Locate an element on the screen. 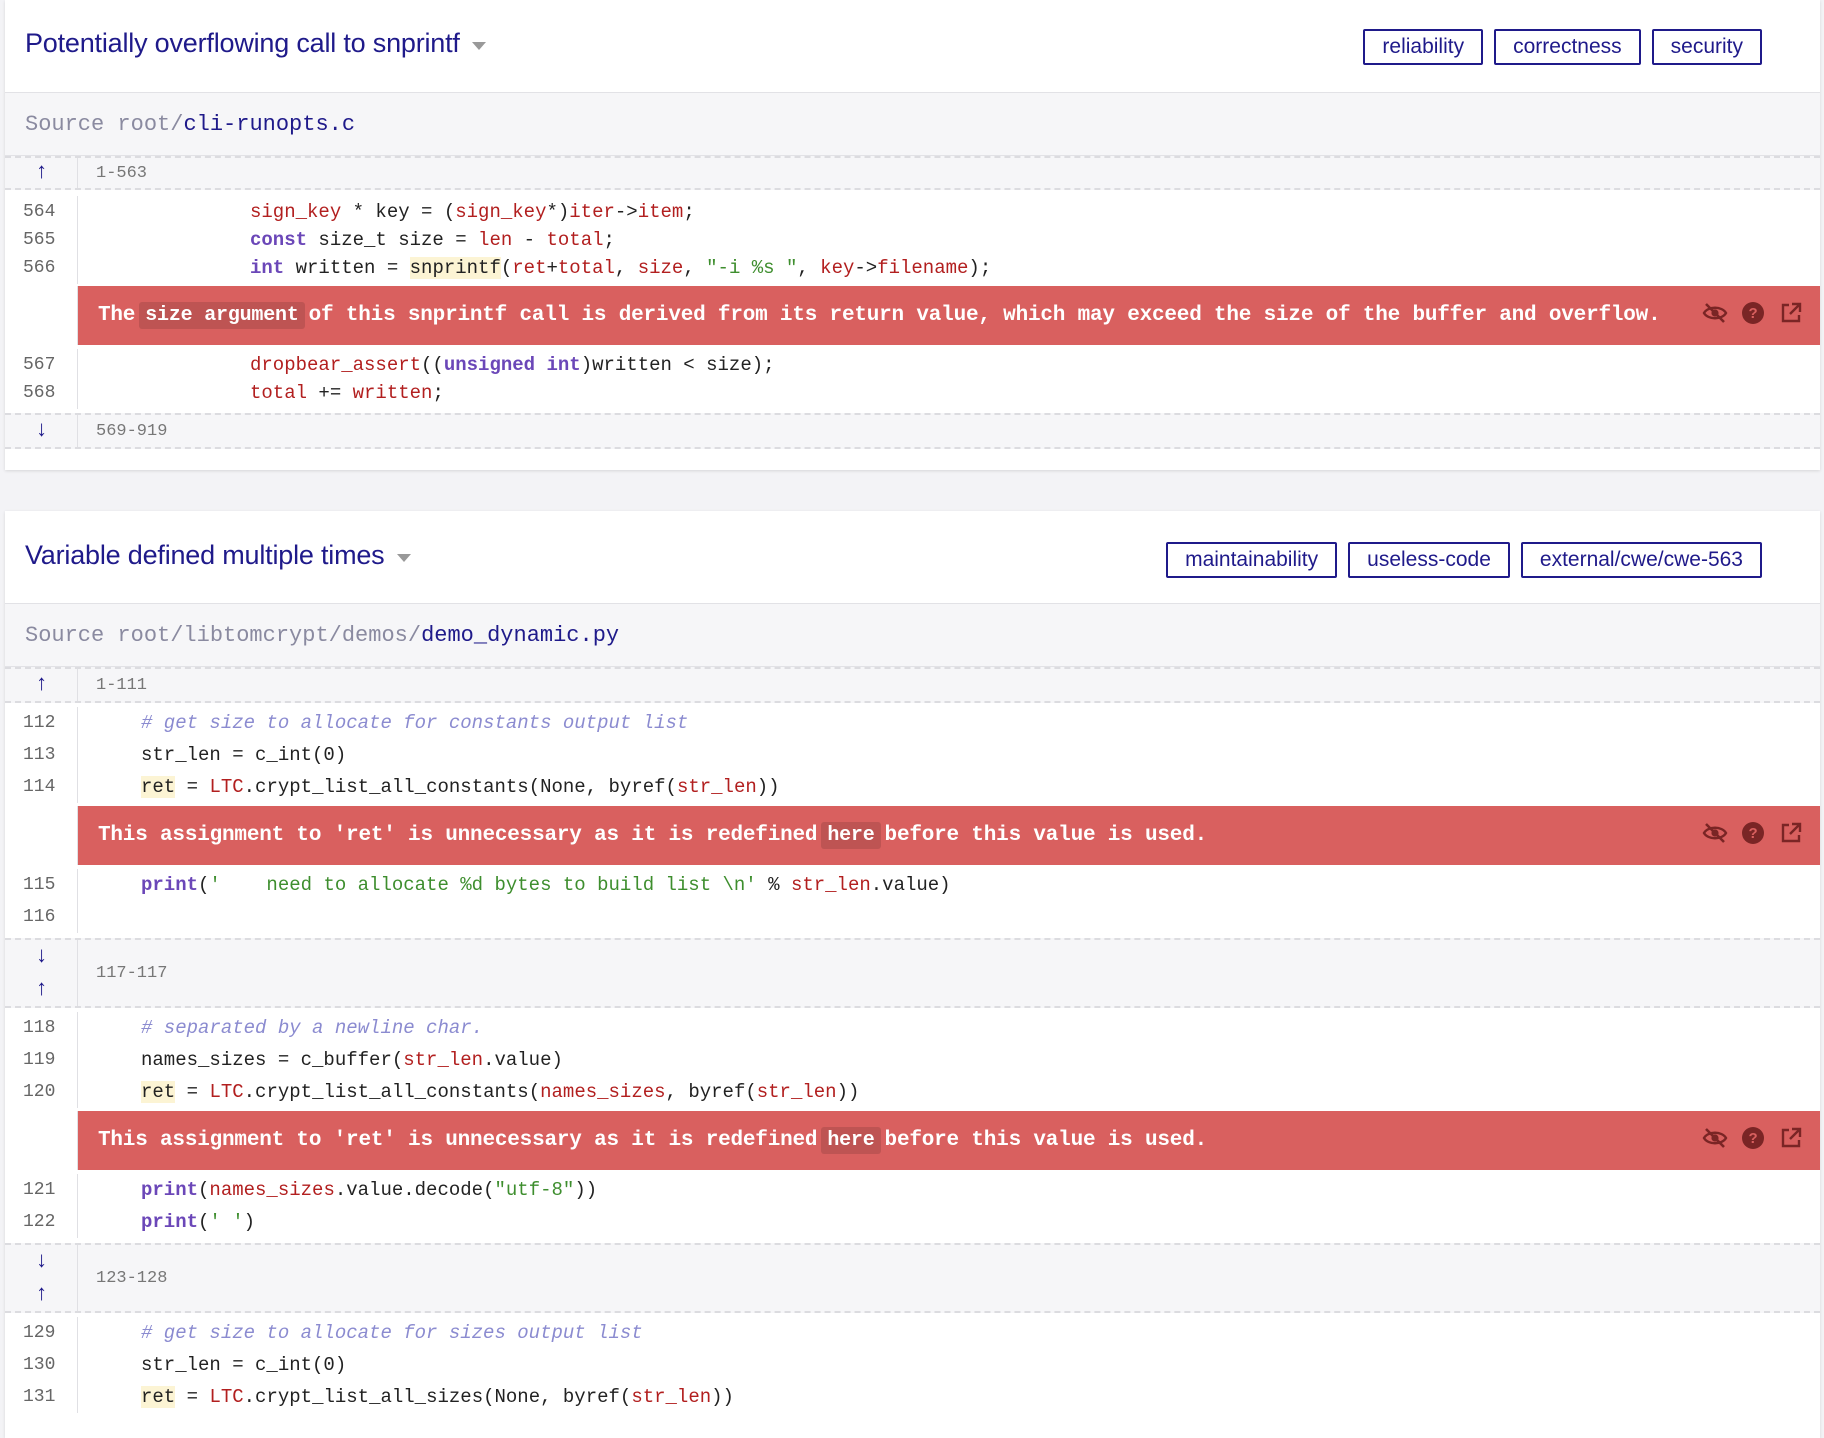 The height and width of the screenshot is (1438, 1824). highlighted-call: snprintf is located at coordinates (455, 268).